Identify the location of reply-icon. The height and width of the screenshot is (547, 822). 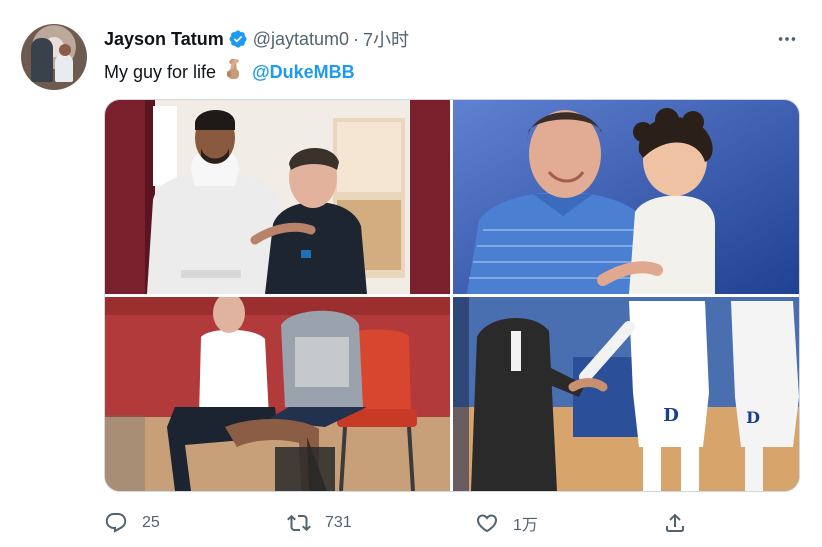
(116, 523).